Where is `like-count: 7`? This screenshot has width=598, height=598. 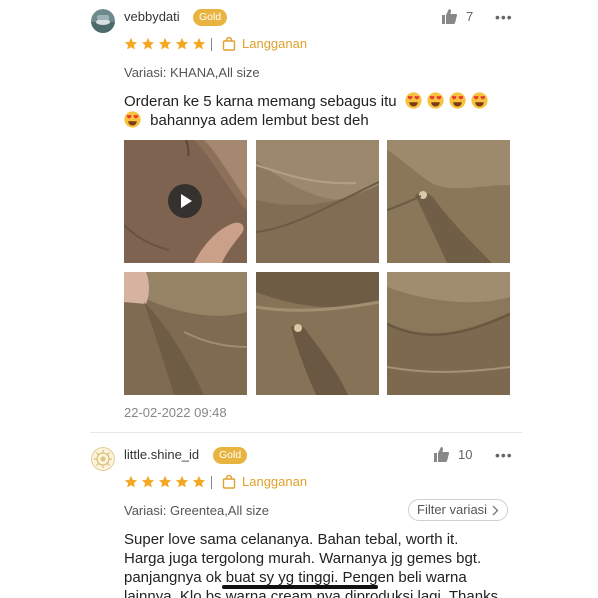 like-count: 7 is located at coordinates (470, 16).